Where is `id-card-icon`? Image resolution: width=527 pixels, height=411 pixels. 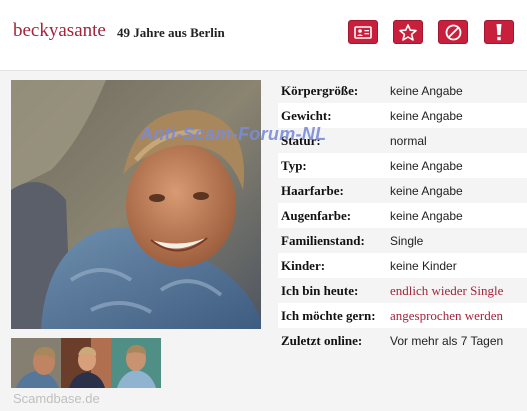
id-card-icon is located at coordinates (363, 32).